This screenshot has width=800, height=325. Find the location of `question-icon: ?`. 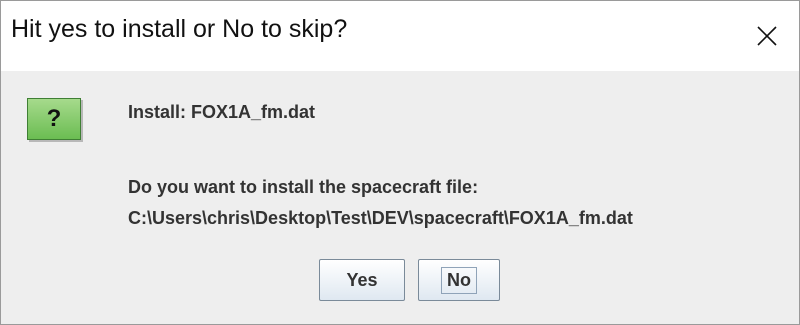

question-icon: ? is located at coordinates (54, 119).